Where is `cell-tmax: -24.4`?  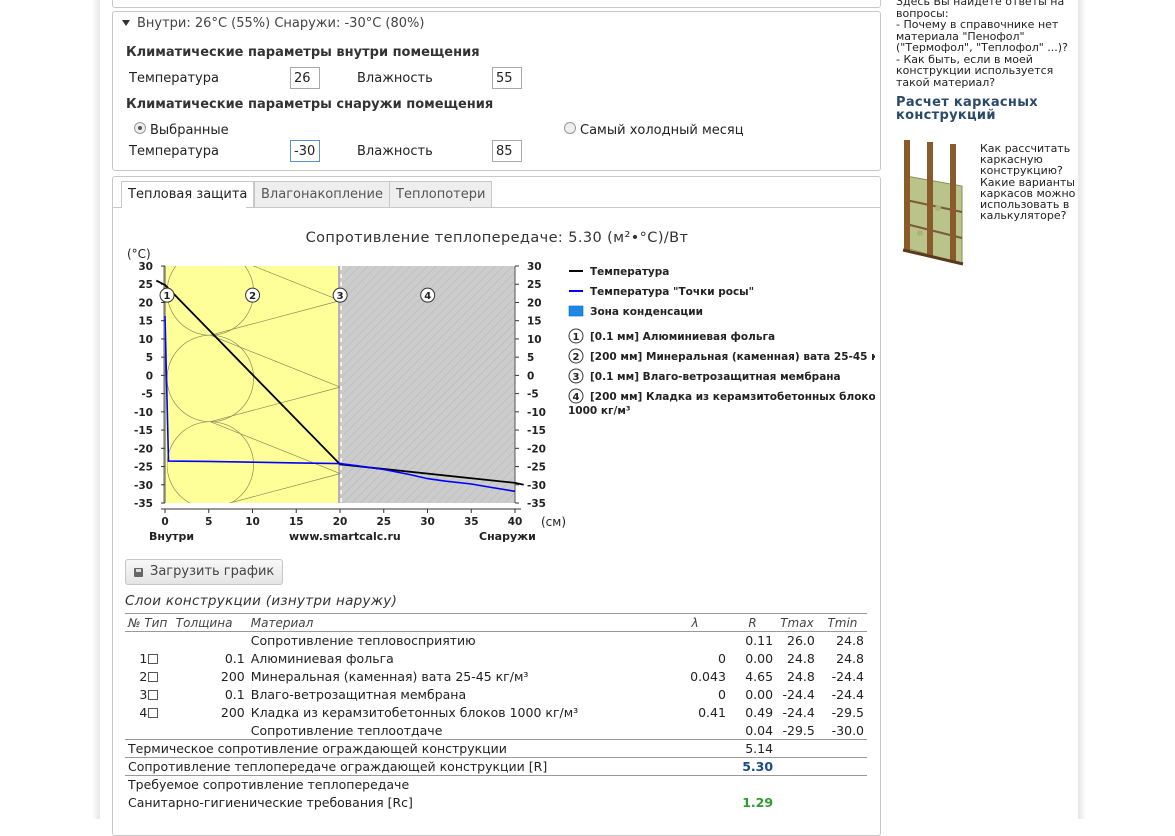 cell-tmax: -24.4 is located at coordinates (798, 712).